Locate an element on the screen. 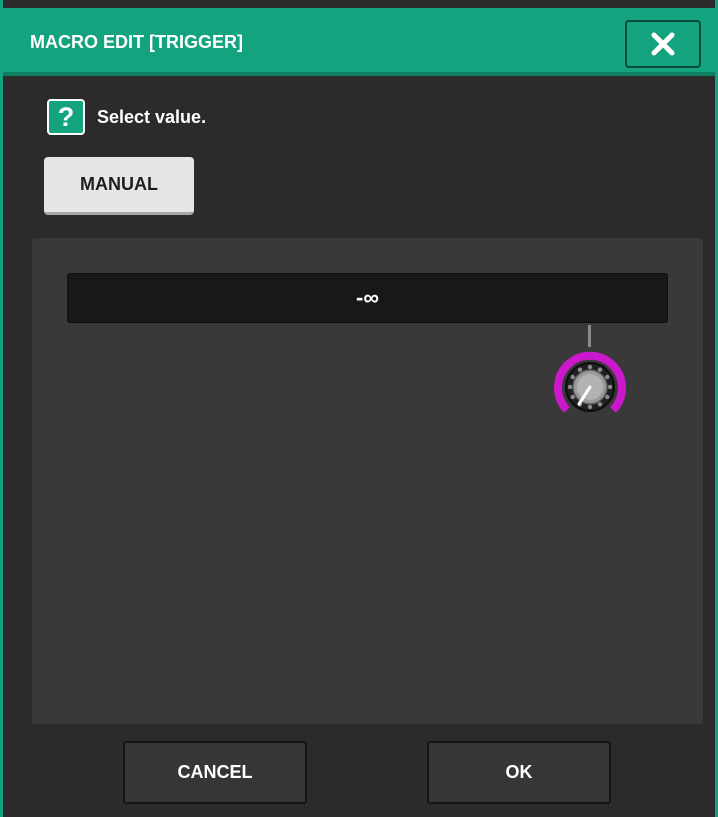 The width and height of the screenshot is (718, 817). help-text: Select value. is located at coordinates (152, 116).